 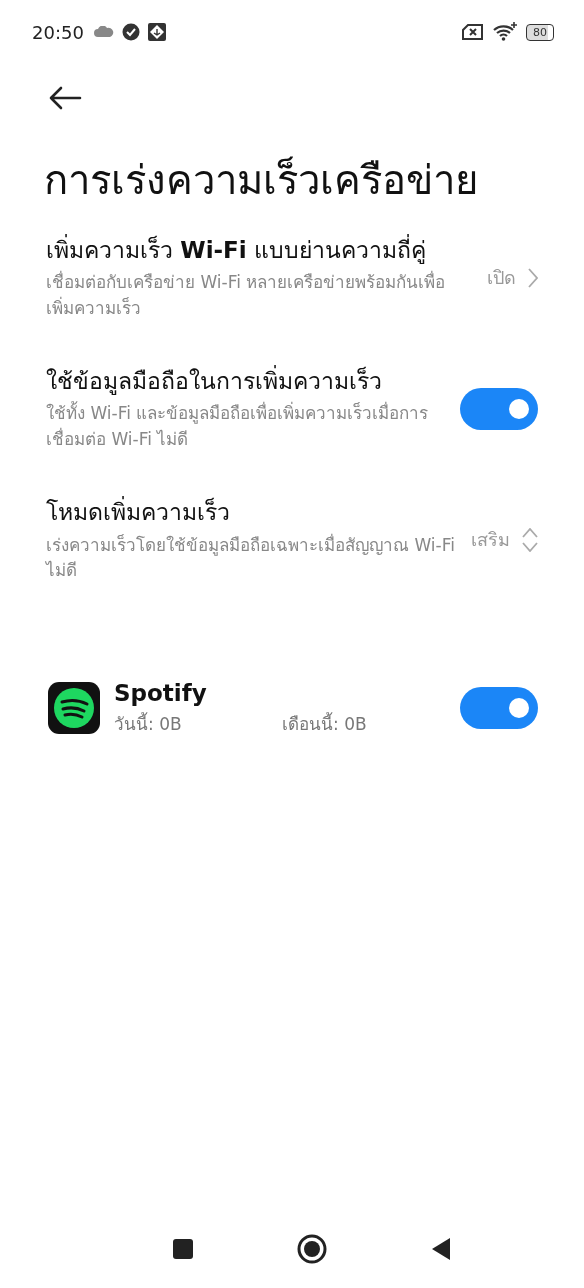 What do you see at coordinates (490, 540) in the screenshot?
I see `setting-value: เสริม` at bounding box center [490, 540].